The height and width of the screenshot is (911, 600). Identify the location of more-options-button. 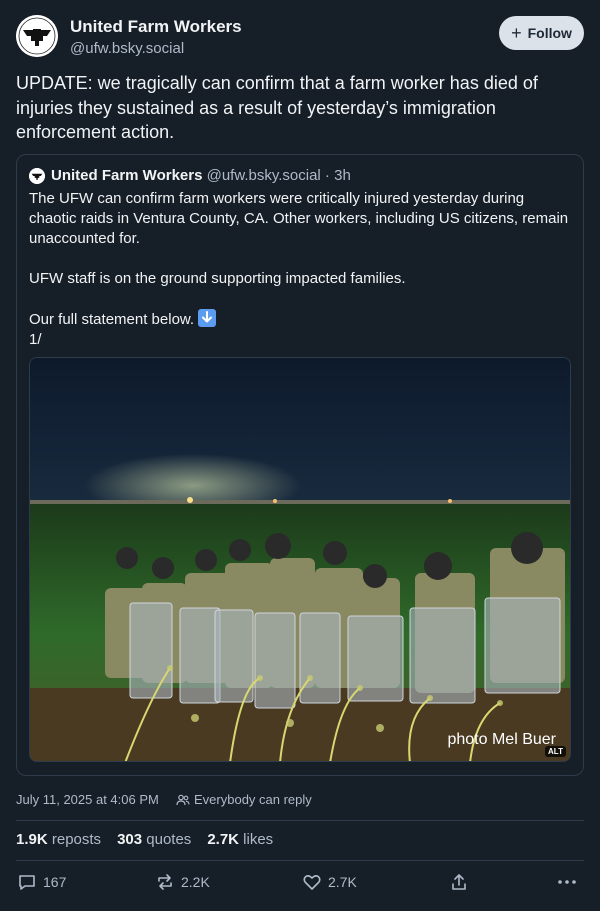
(567, 882).